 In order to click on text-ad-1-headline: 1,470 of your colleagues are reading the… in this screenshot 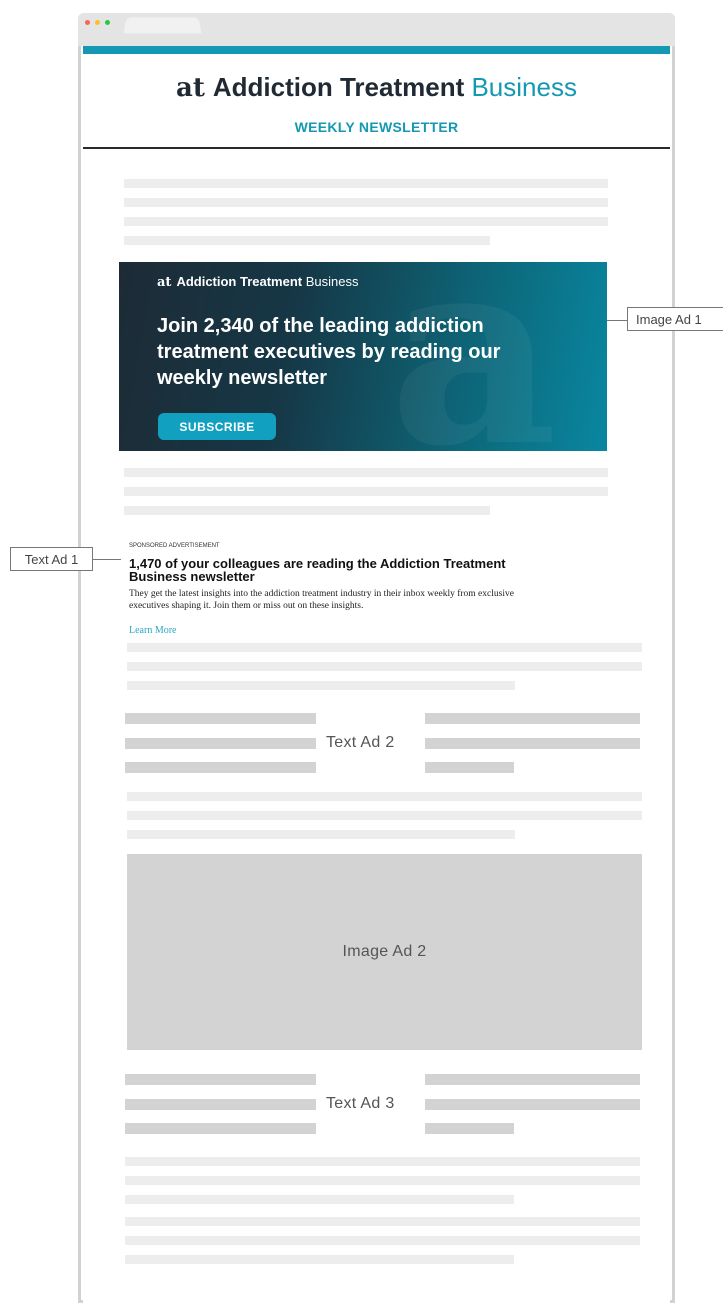, I will do `click(339, 570)`.